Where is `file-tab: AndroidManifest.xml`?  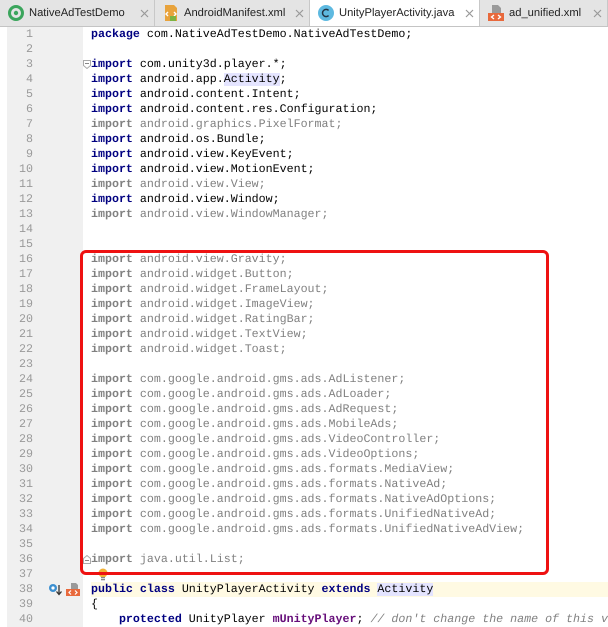 file-tab: AndroidManifest.xml is located at coordinates (232, 13).